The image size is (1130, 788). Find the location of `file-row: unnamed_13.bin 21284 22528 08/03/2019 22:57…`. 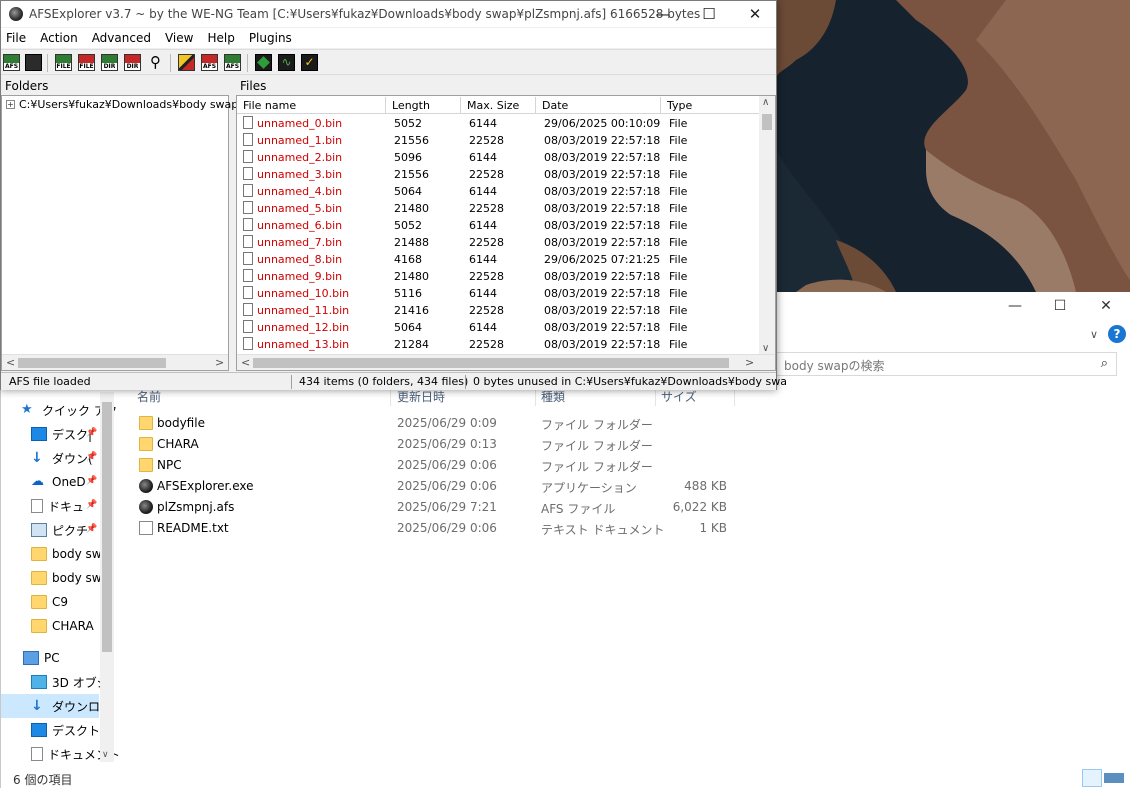

file-row: unnamed_13.bin 21284 22528 08/03/2019 22:57… is located at coordinates (497, 344).